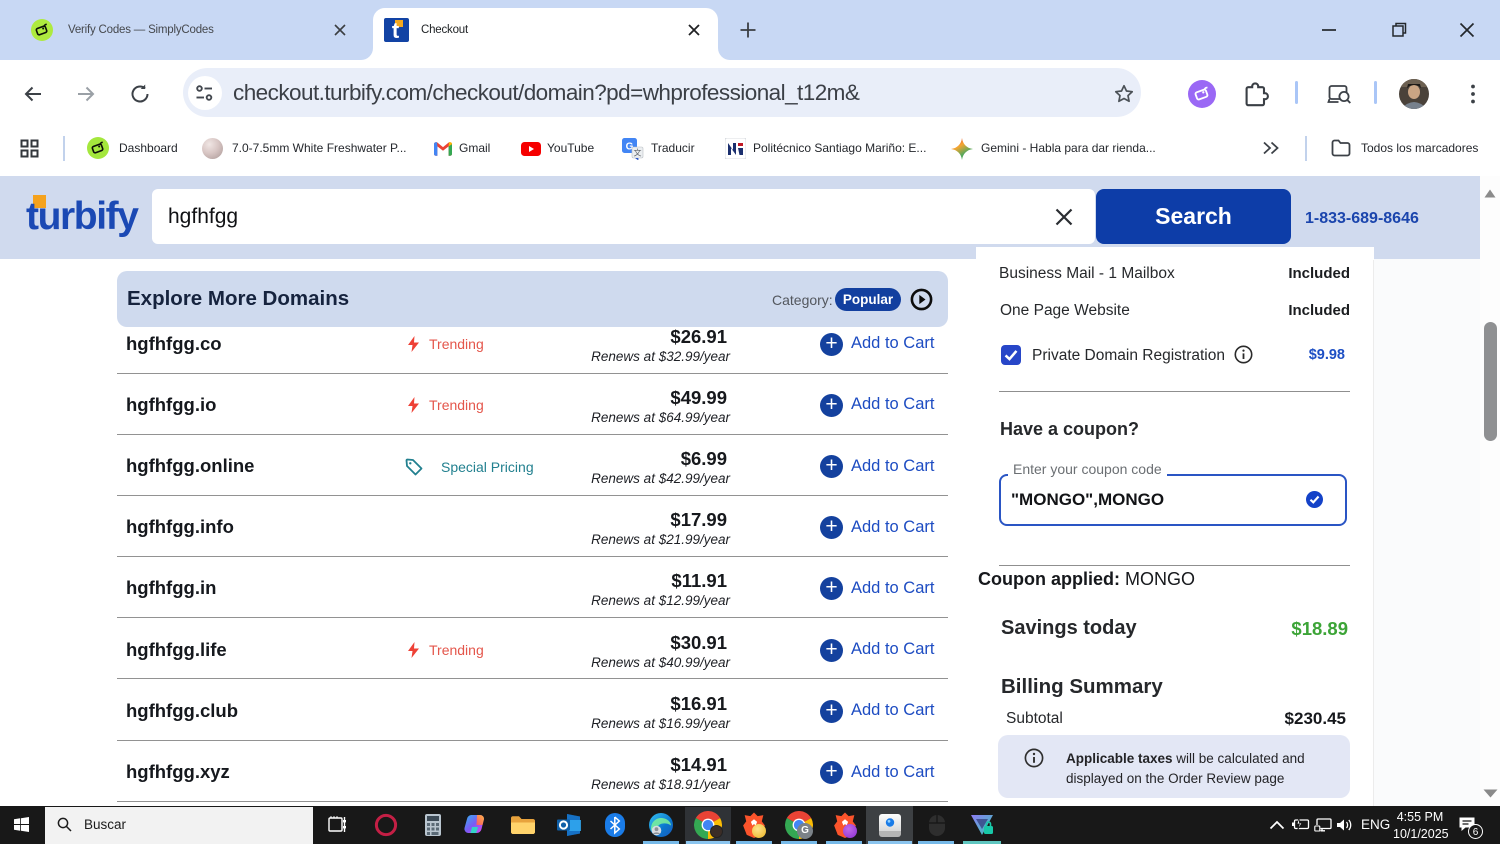 Image resolution: width=1500 pixels, height=844 pixels. What do you see at coordinates (638, 153) in the screenshot?
I see `svg-text: 文` at bounding box center [638, 153].